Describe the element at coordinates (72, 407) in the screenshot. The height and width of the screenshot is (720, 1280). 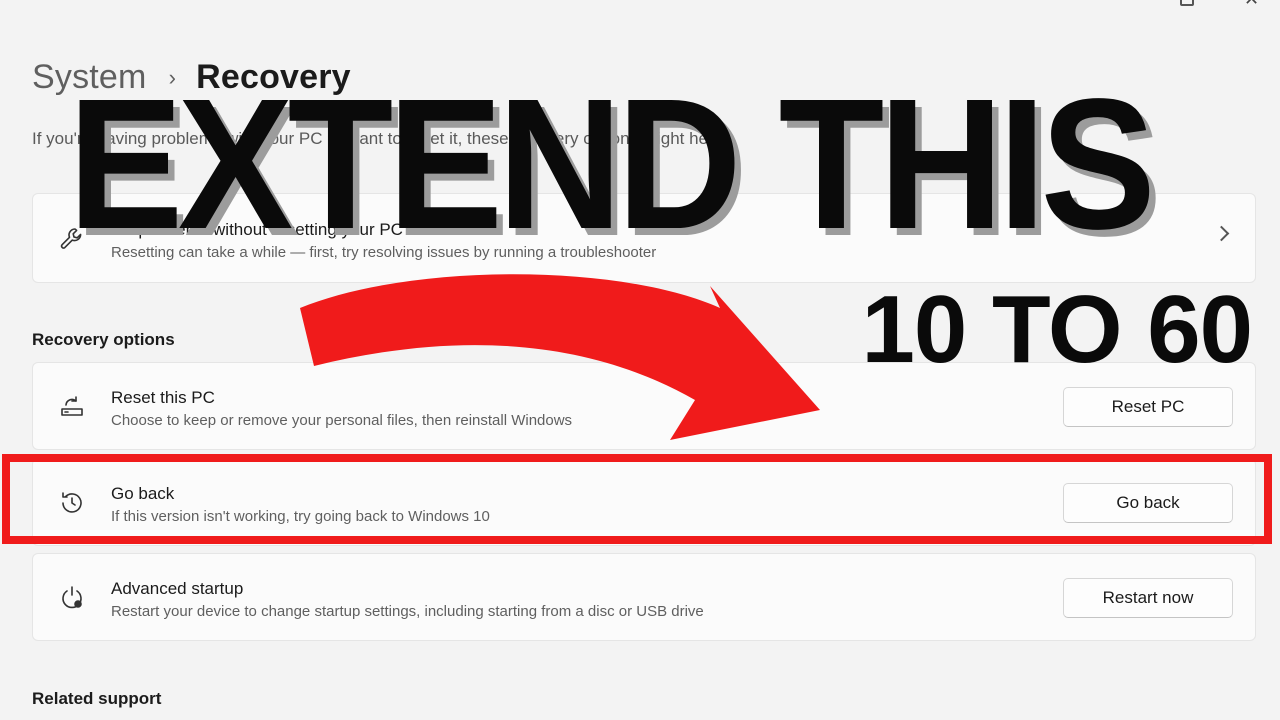
I see `reset-pc-icon` at that location.